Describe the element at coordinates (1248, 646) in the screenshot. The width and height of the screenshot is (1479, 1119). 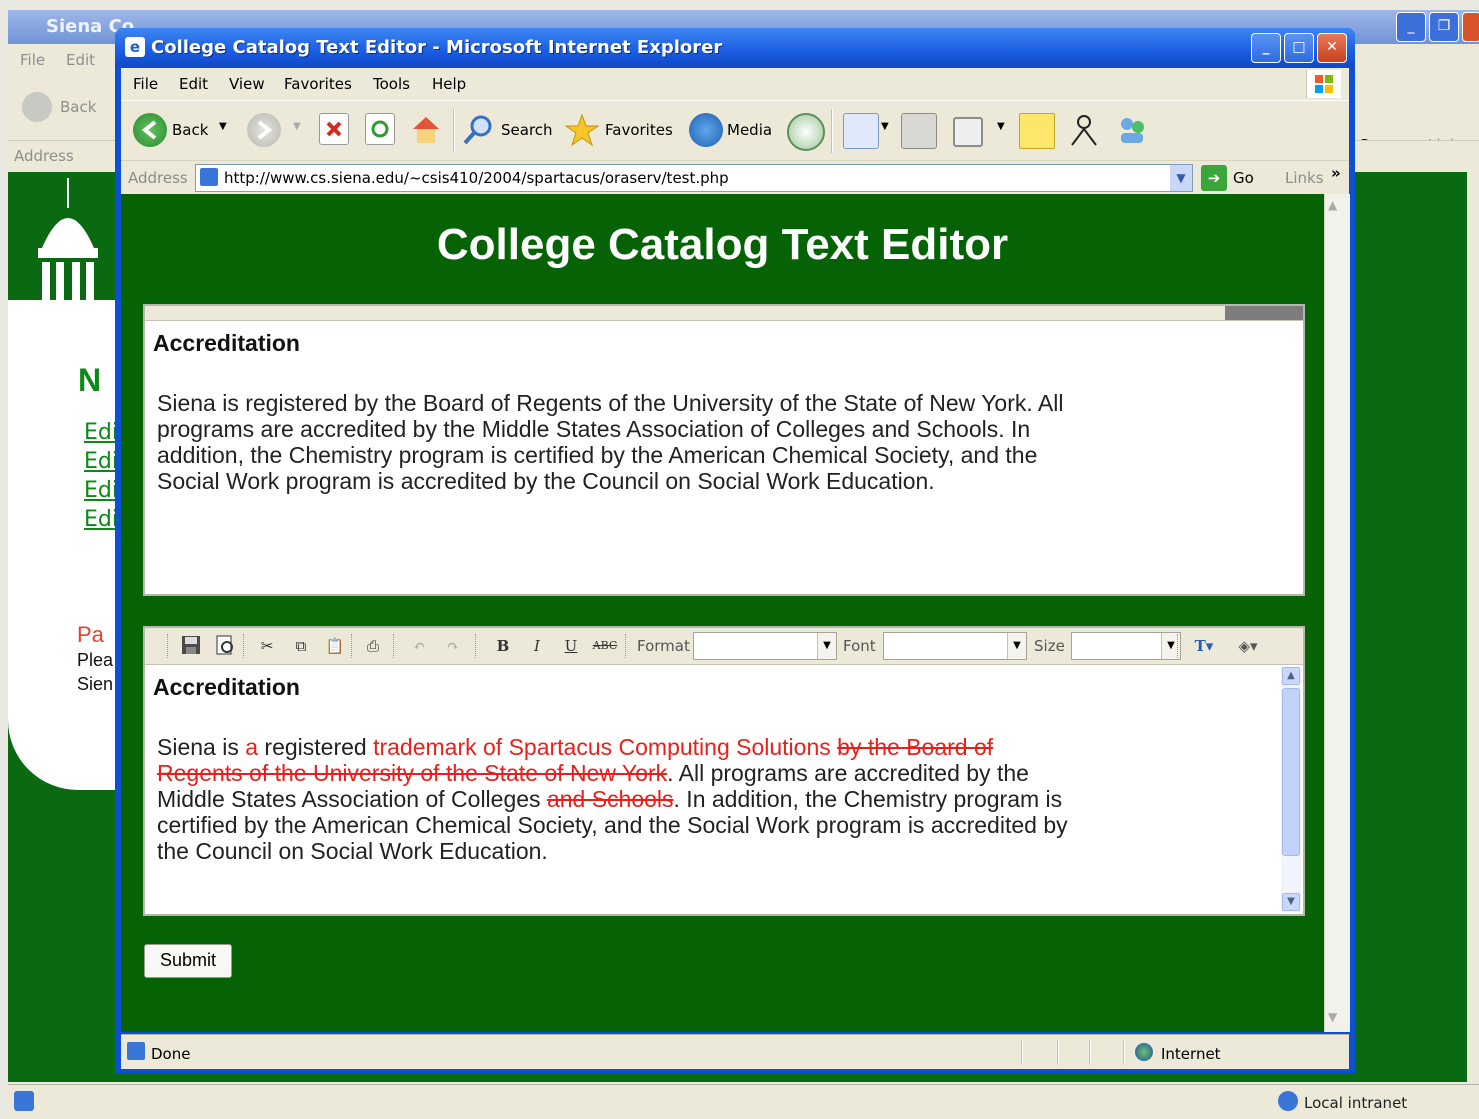
I see `background-color-icon: ◈▾` at that location.